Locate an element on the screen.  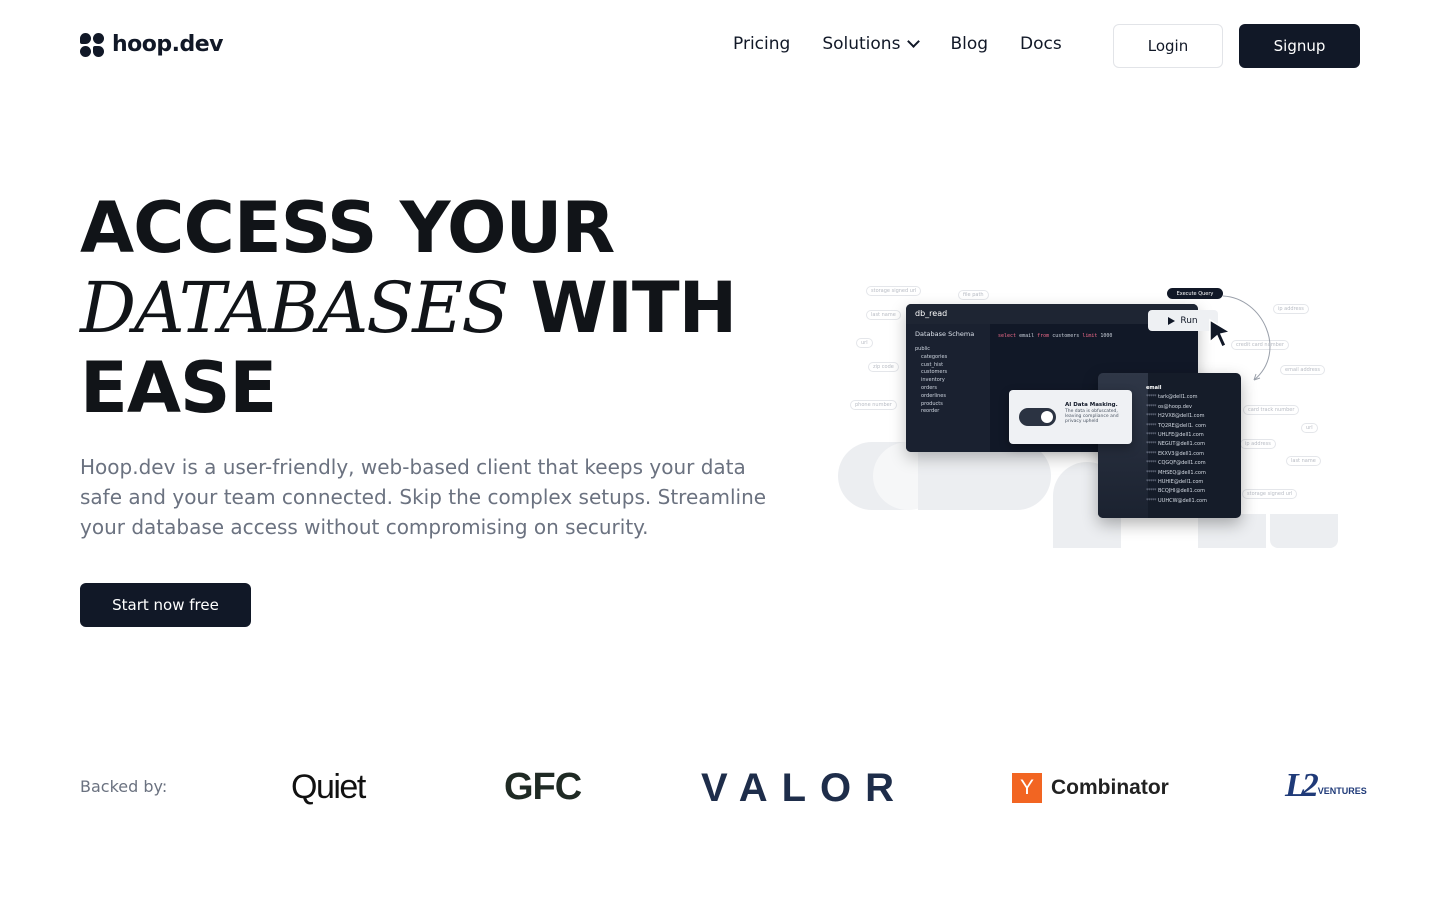
play-icon is located at coordinates (1172, 320).